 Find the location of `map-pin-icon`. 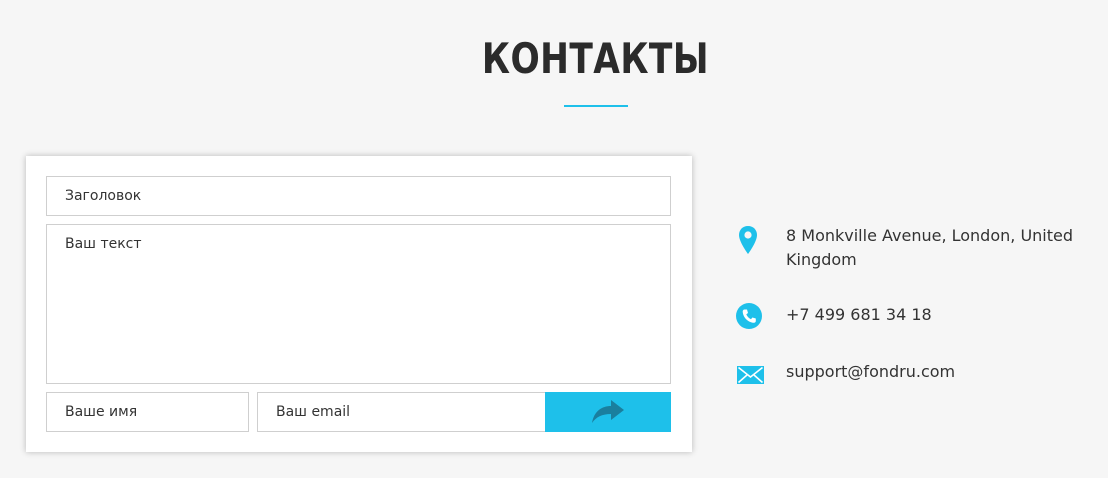

map-pin-icon is located at coordinates (748, 240).